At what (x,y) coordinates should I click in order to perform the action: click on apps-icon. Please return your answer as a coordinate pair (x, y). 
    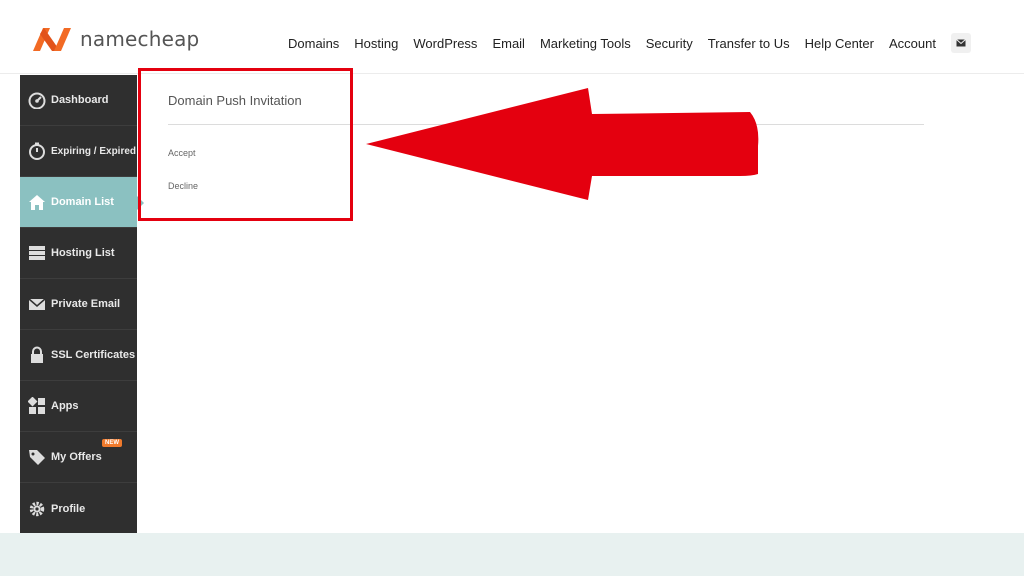
    Looking at the image, I should click on (37, 406).